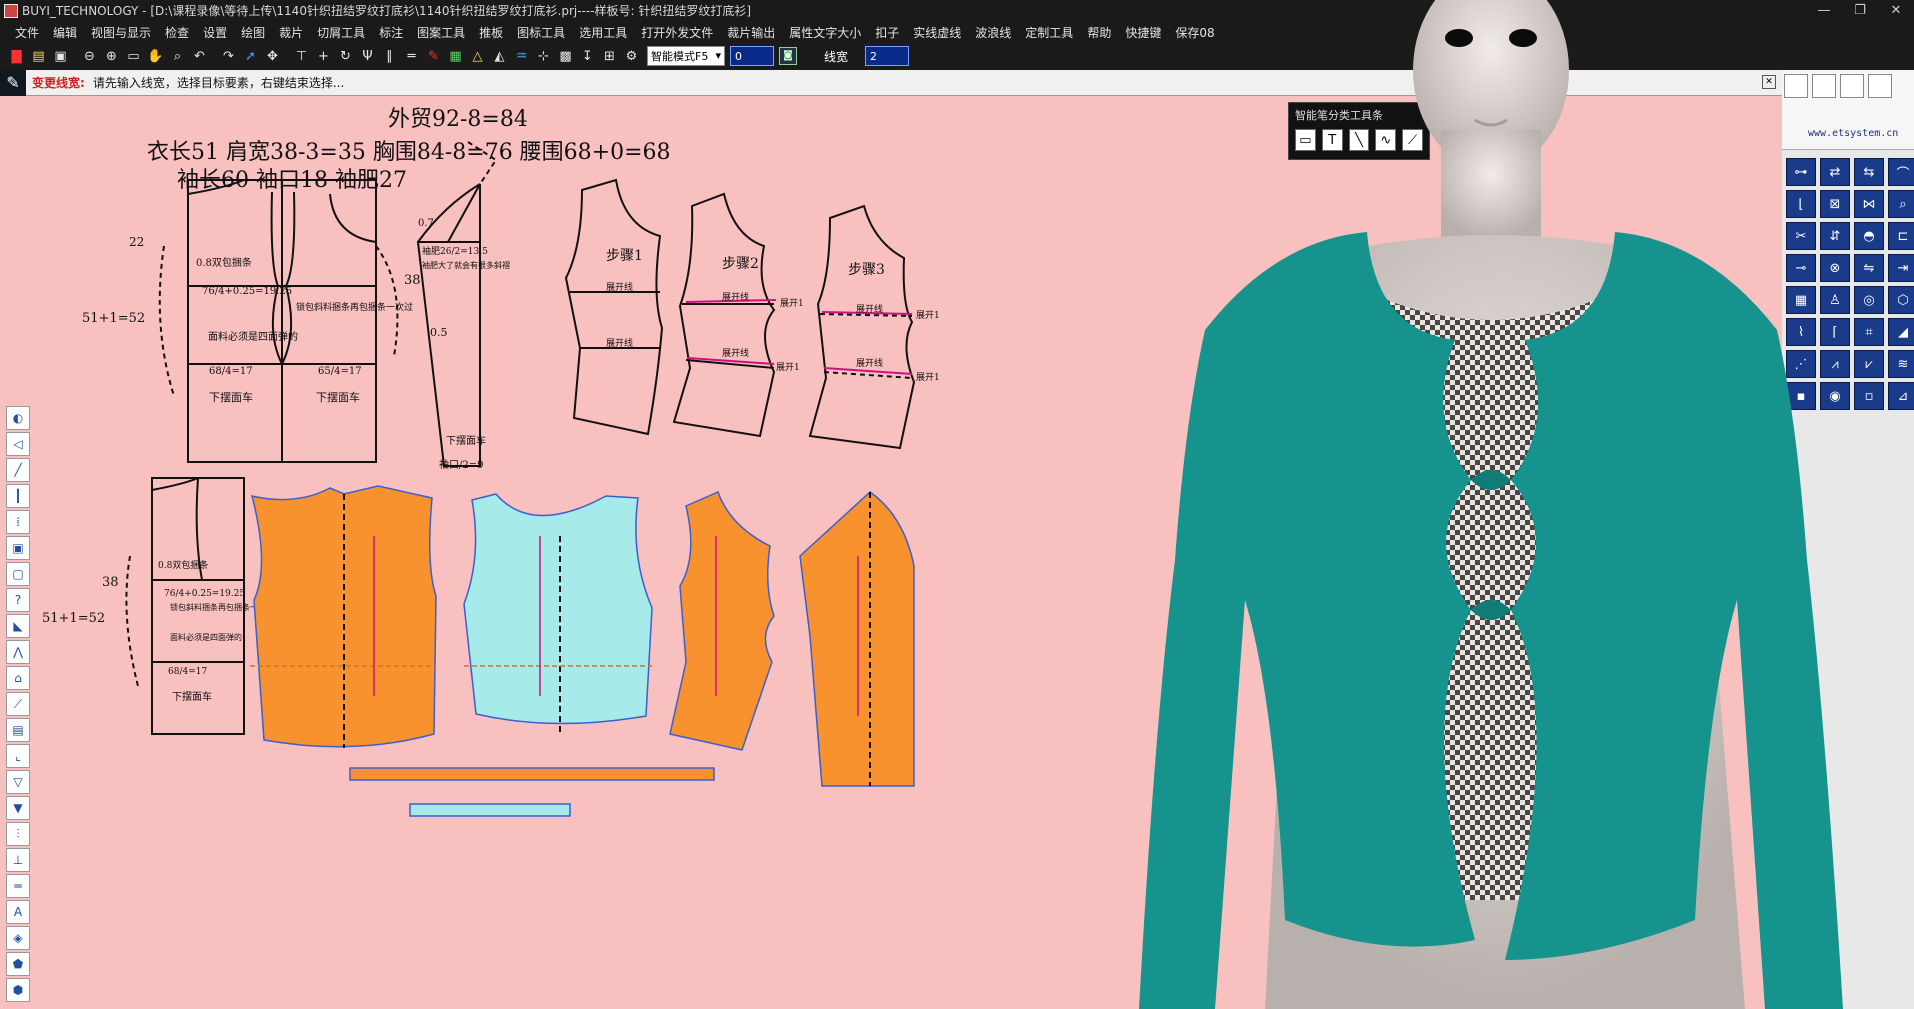 Image resolution: width=1914 pixels, height=1009 pixels. What do you see at coordinates (18, 782) in the screenshot?
I see `funnel-icon: ▽` at bounding box center [18, 782].